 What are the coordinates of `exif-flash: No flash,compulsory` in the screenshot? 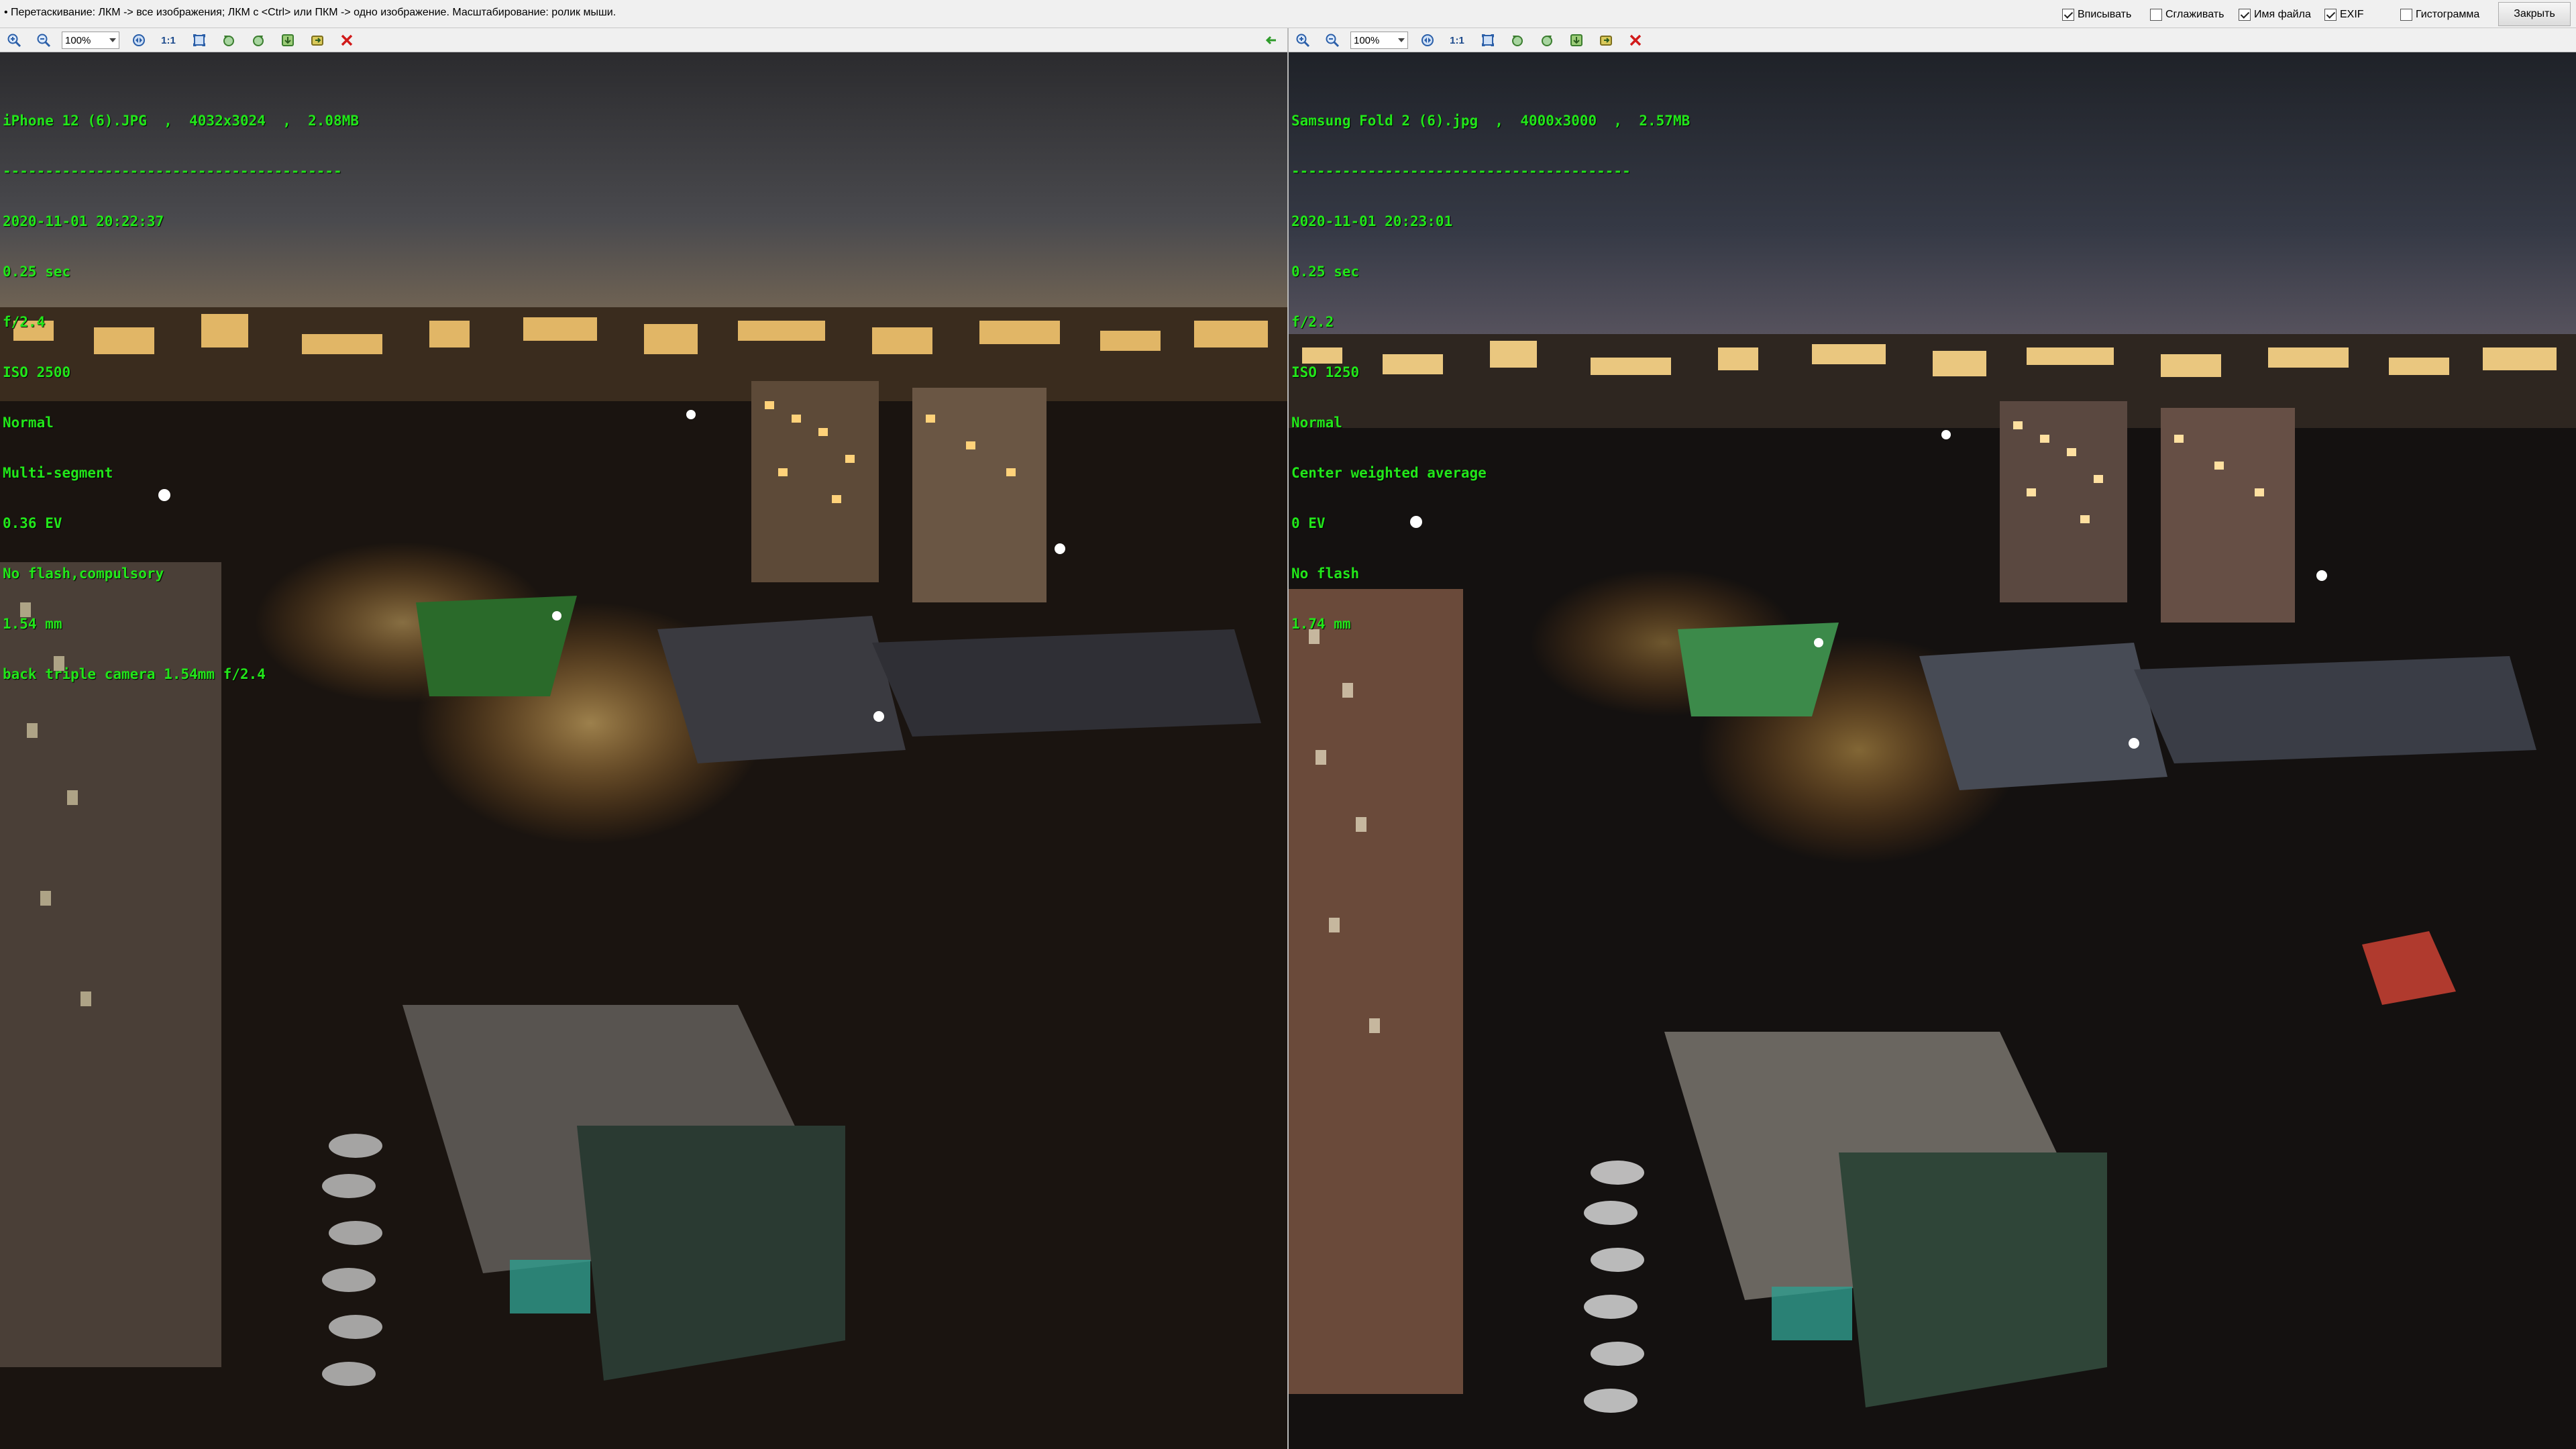 It's located at (83, 574).